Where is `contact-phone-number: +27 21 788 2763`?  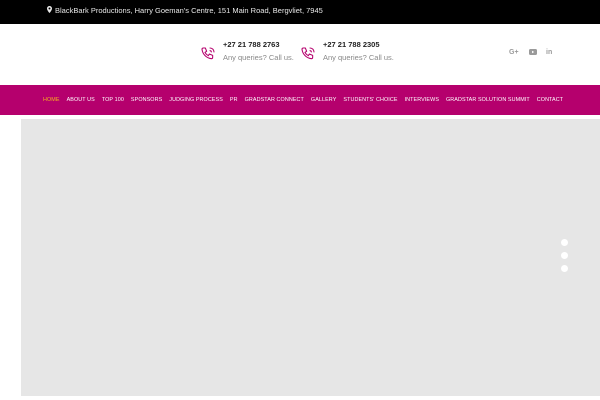
contact-phone-number: +27 21 788 2763 is located at coordinates (258, 45).